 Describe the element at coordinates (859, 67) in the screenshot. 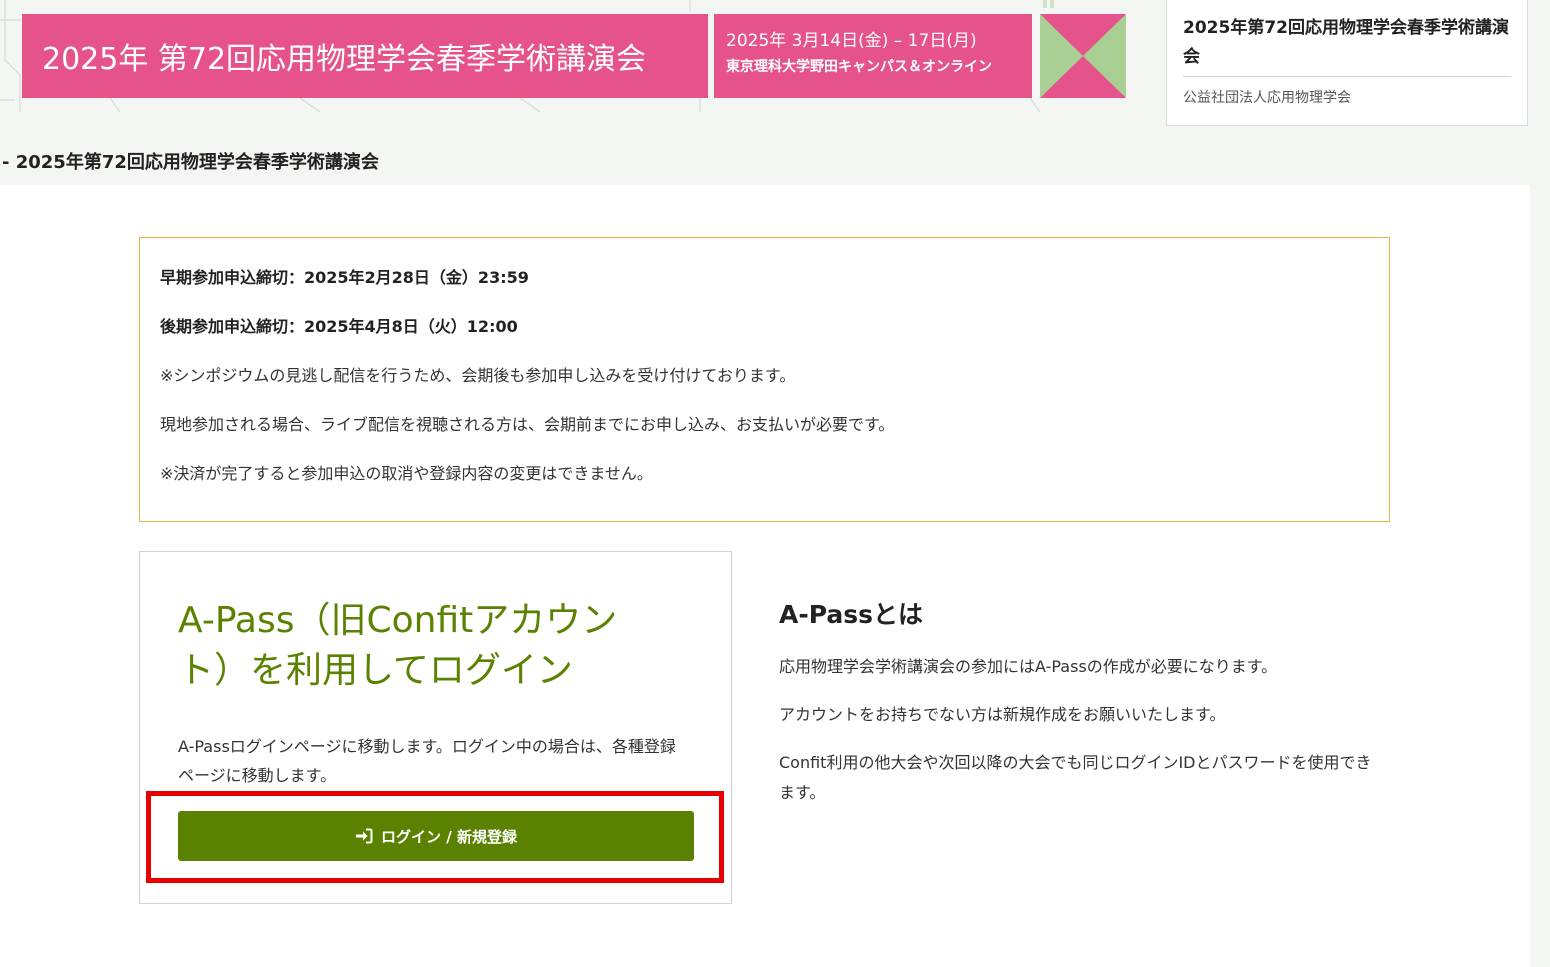

I see `banner-venue: 東京理科大学野田キャンパス＆オンライン` at that location.